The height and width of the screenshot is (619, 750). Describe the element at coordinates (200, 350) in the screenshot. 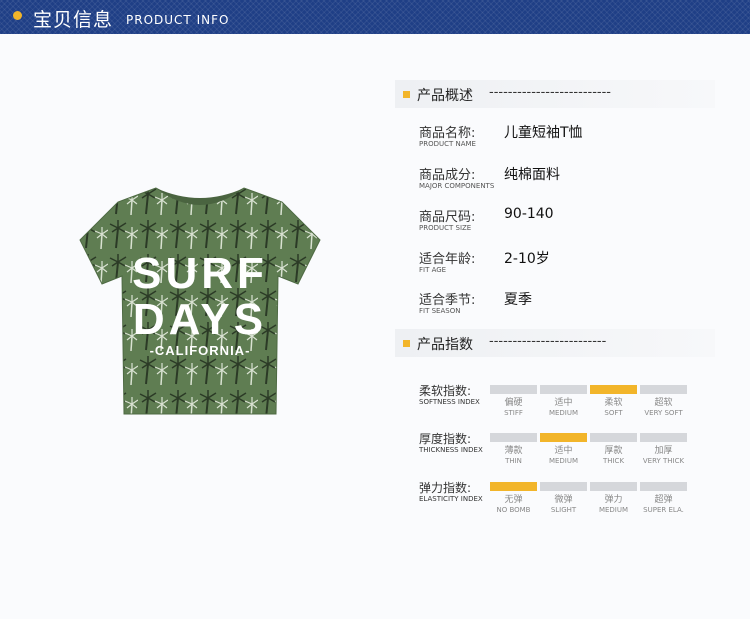

I see `shirt-print-line3: -CALIFORNIA-` at that location.